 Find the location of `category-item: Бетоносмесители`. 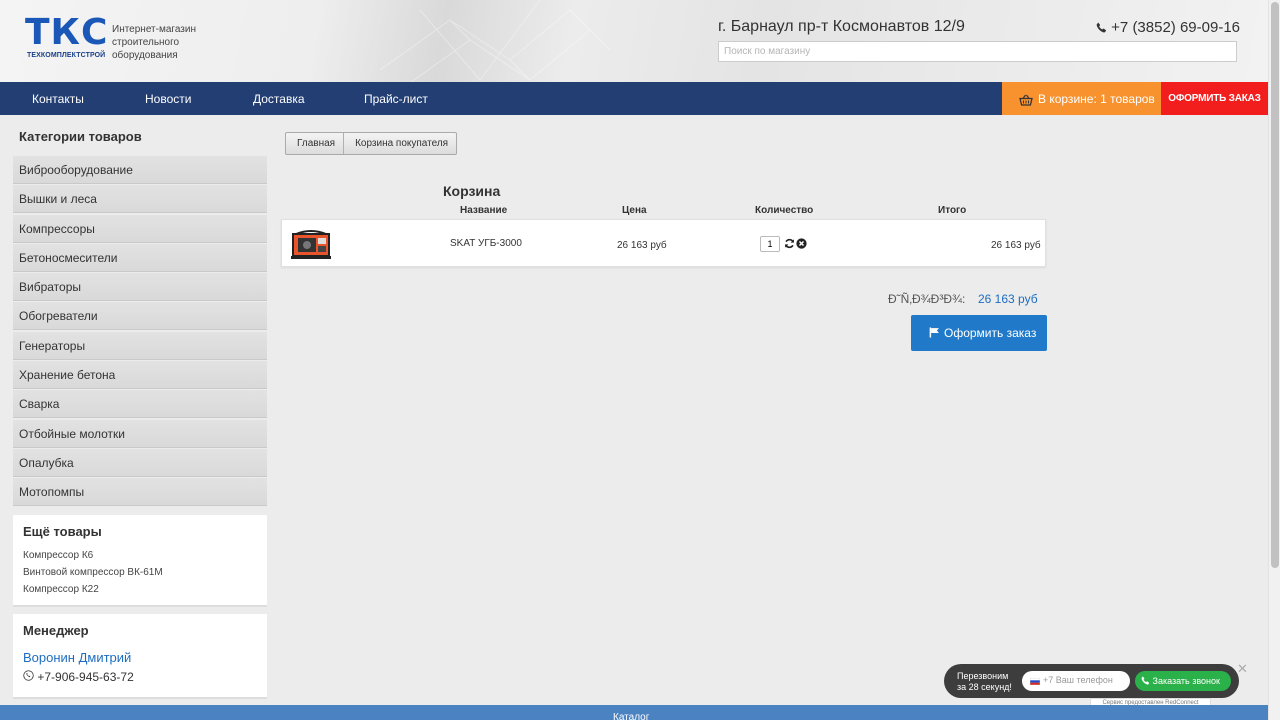

category-item: Бетоносмесители is located at coordinates (140, 257).